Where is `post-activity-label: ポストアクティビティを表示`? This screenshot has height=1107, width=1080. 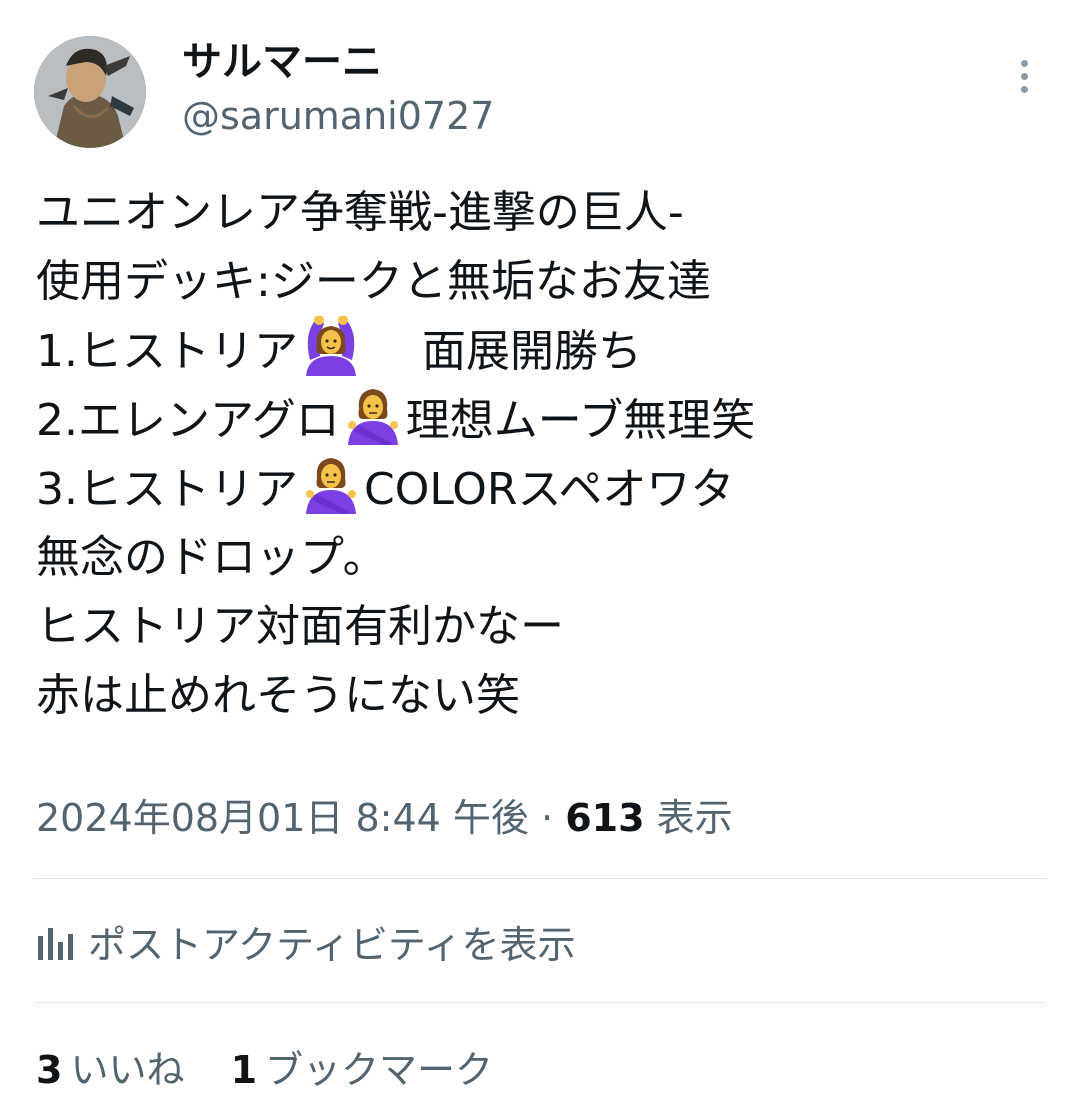
post-activity-label: ポストアクティビティを表示 is located at coordinates (332, 945).